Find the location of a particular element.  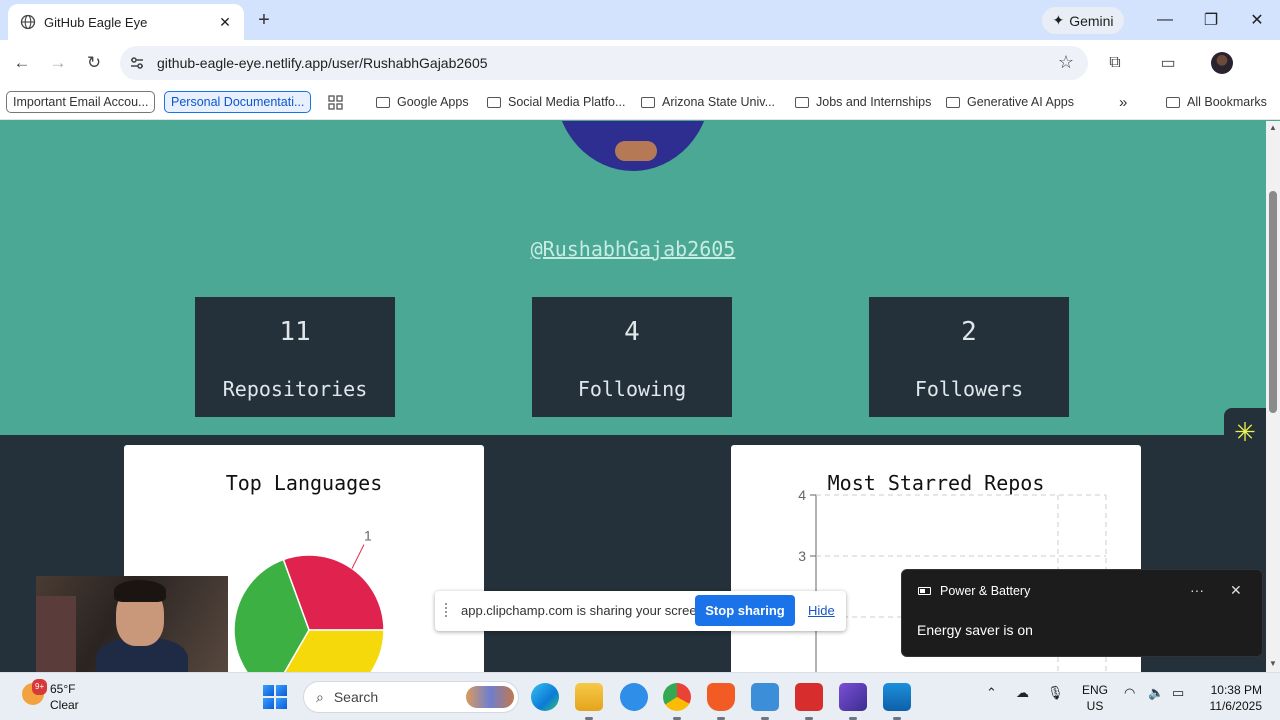

languages-pie-chart: 1 is located at coordinates (309, 600).